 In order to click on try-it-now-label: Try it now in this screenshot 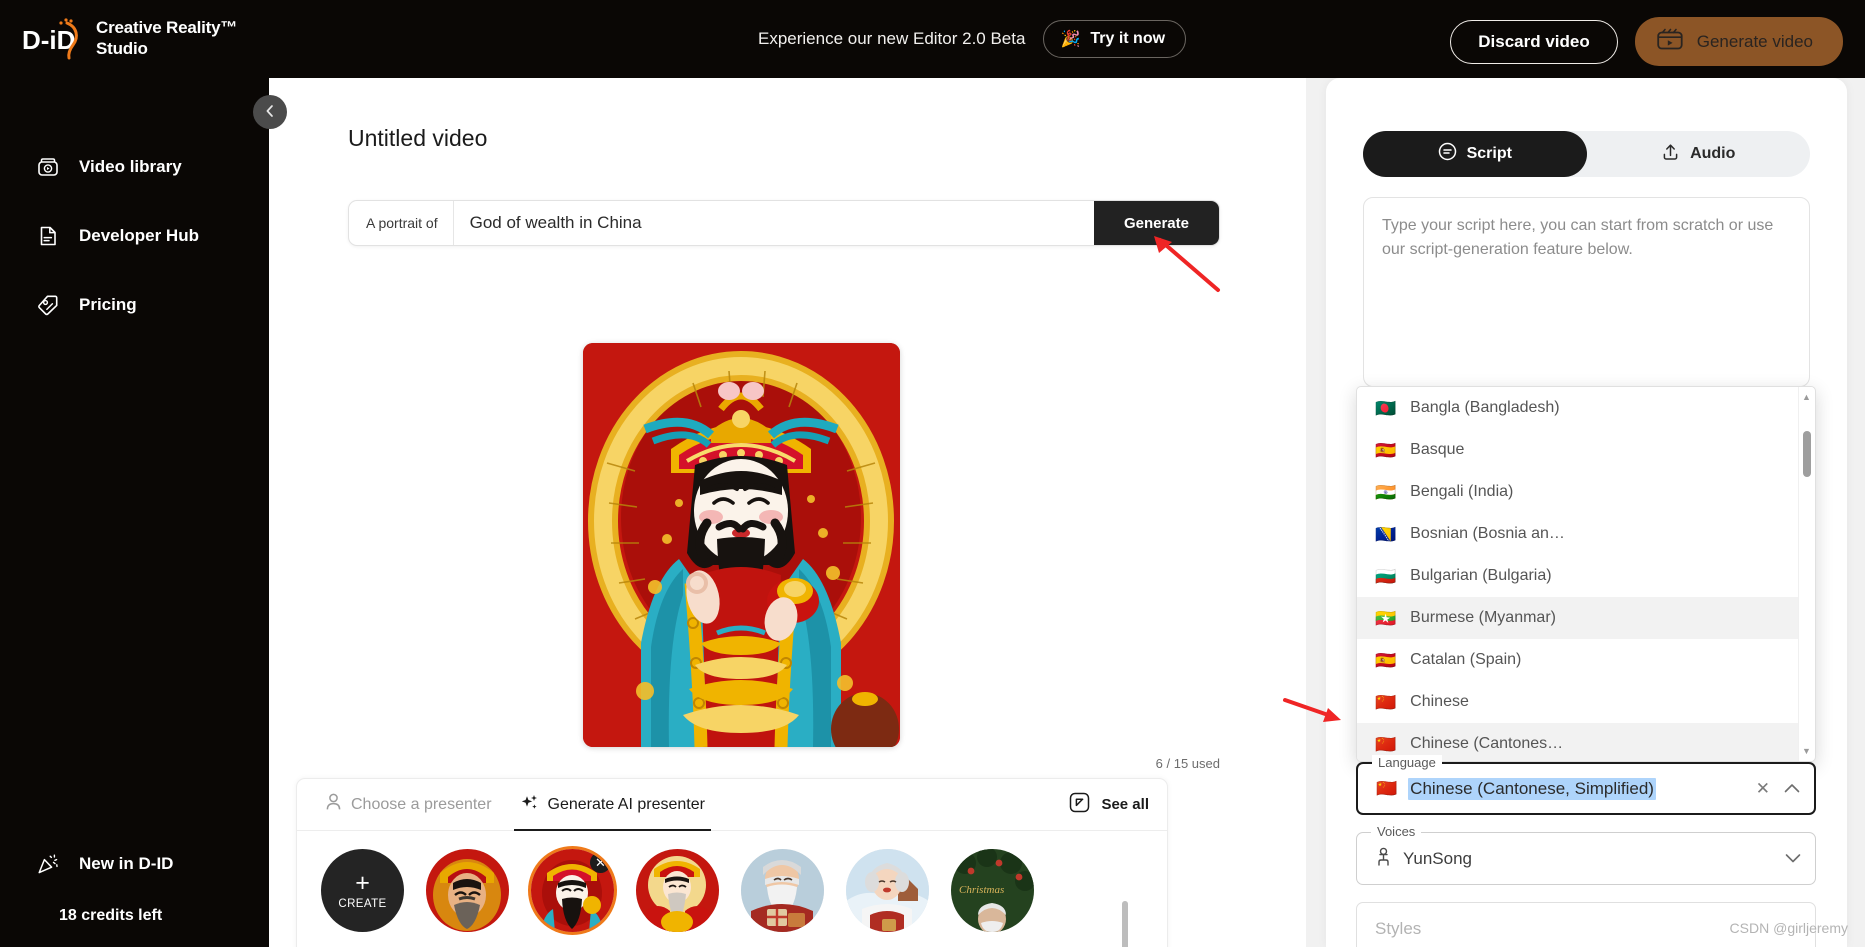, I will do `click(1128, 38)`.